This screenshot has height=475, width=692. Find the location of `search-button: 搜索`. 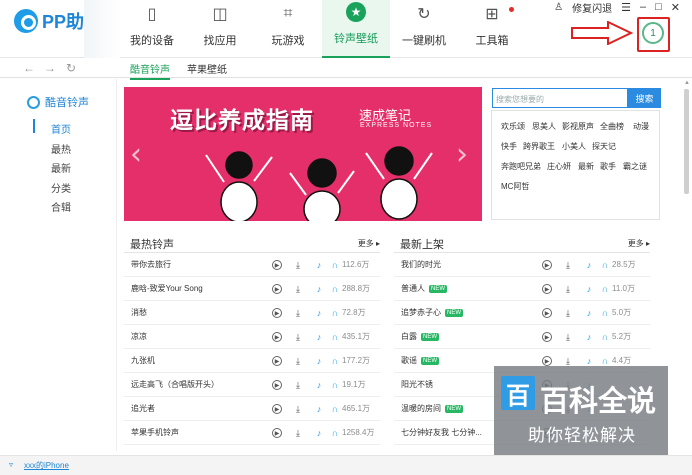

search-button: 搜索 is located at coordinates (644, 98).